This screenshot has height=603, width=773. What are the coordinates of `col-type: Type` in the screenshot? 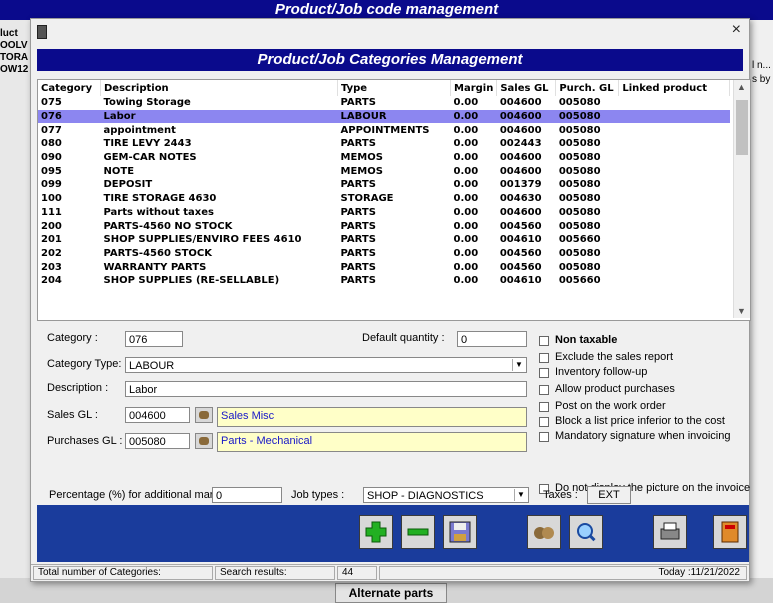 It's located at (394, 88).